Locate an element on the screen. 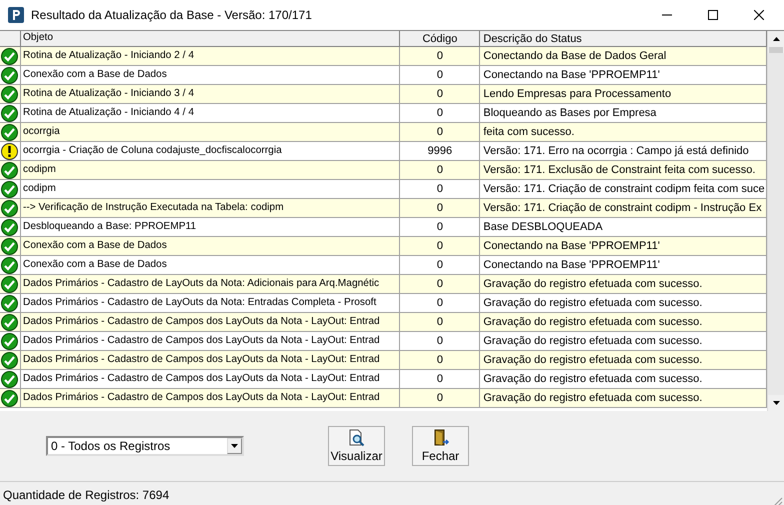 The width and height of the screenshot is (784, 505). scroll-up-icon is located at coordinates (776, 39).